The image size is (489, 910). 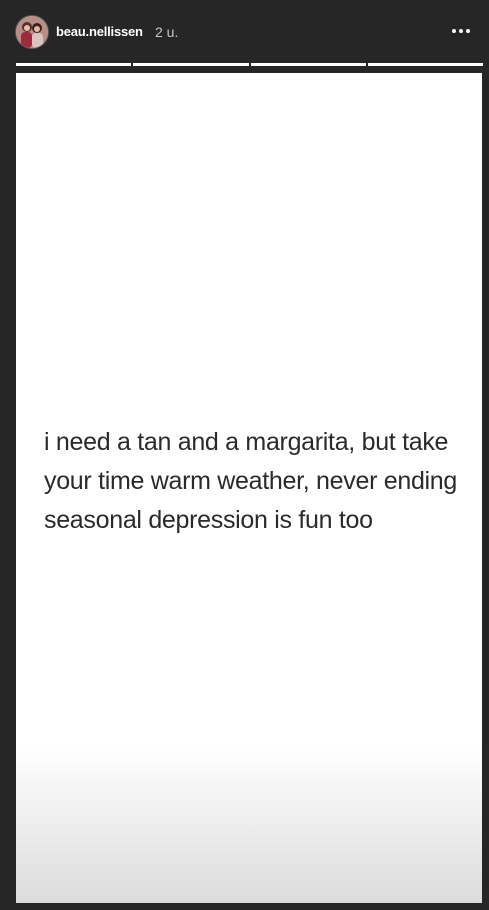 I want to click on avatar, so click(x=32, y=32).